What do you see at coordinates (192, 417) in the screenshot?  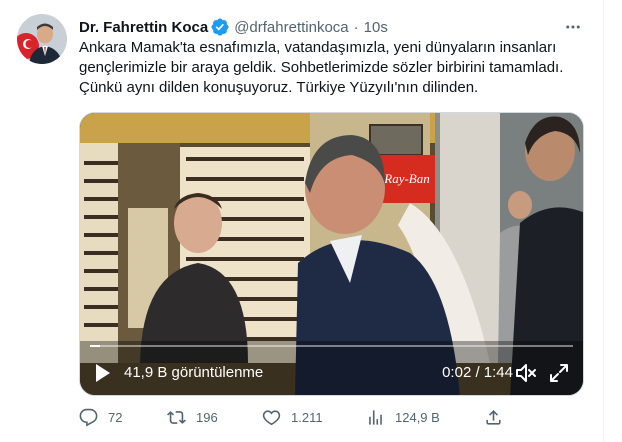 I see `retweet-button: 196` at bounding box center [192, 417].